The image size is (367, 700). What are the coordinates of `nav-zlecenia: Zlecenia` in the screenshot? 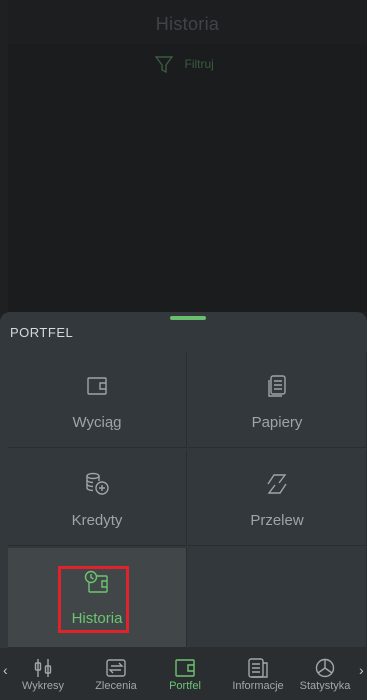 It's located at (116, 674).